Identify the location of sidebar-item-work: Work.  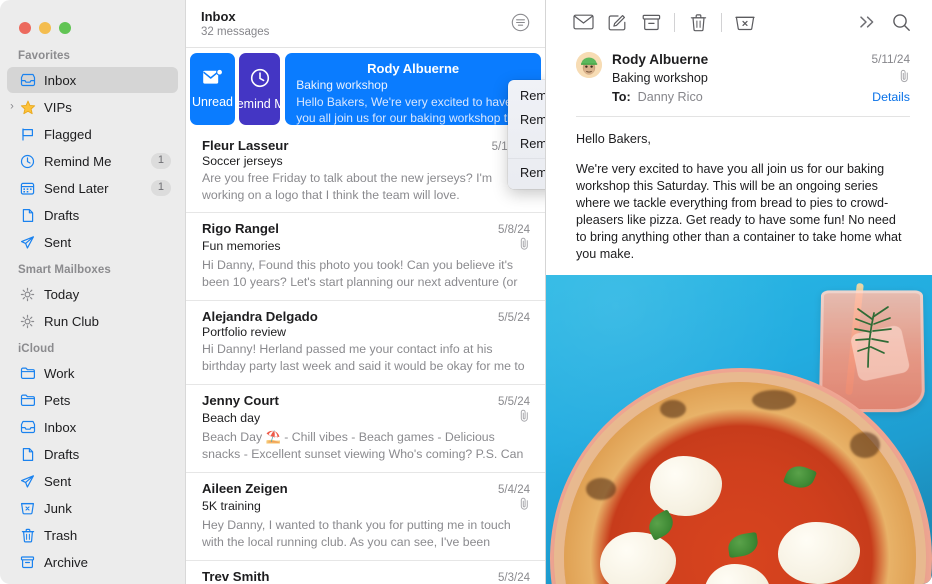
(92, 373).